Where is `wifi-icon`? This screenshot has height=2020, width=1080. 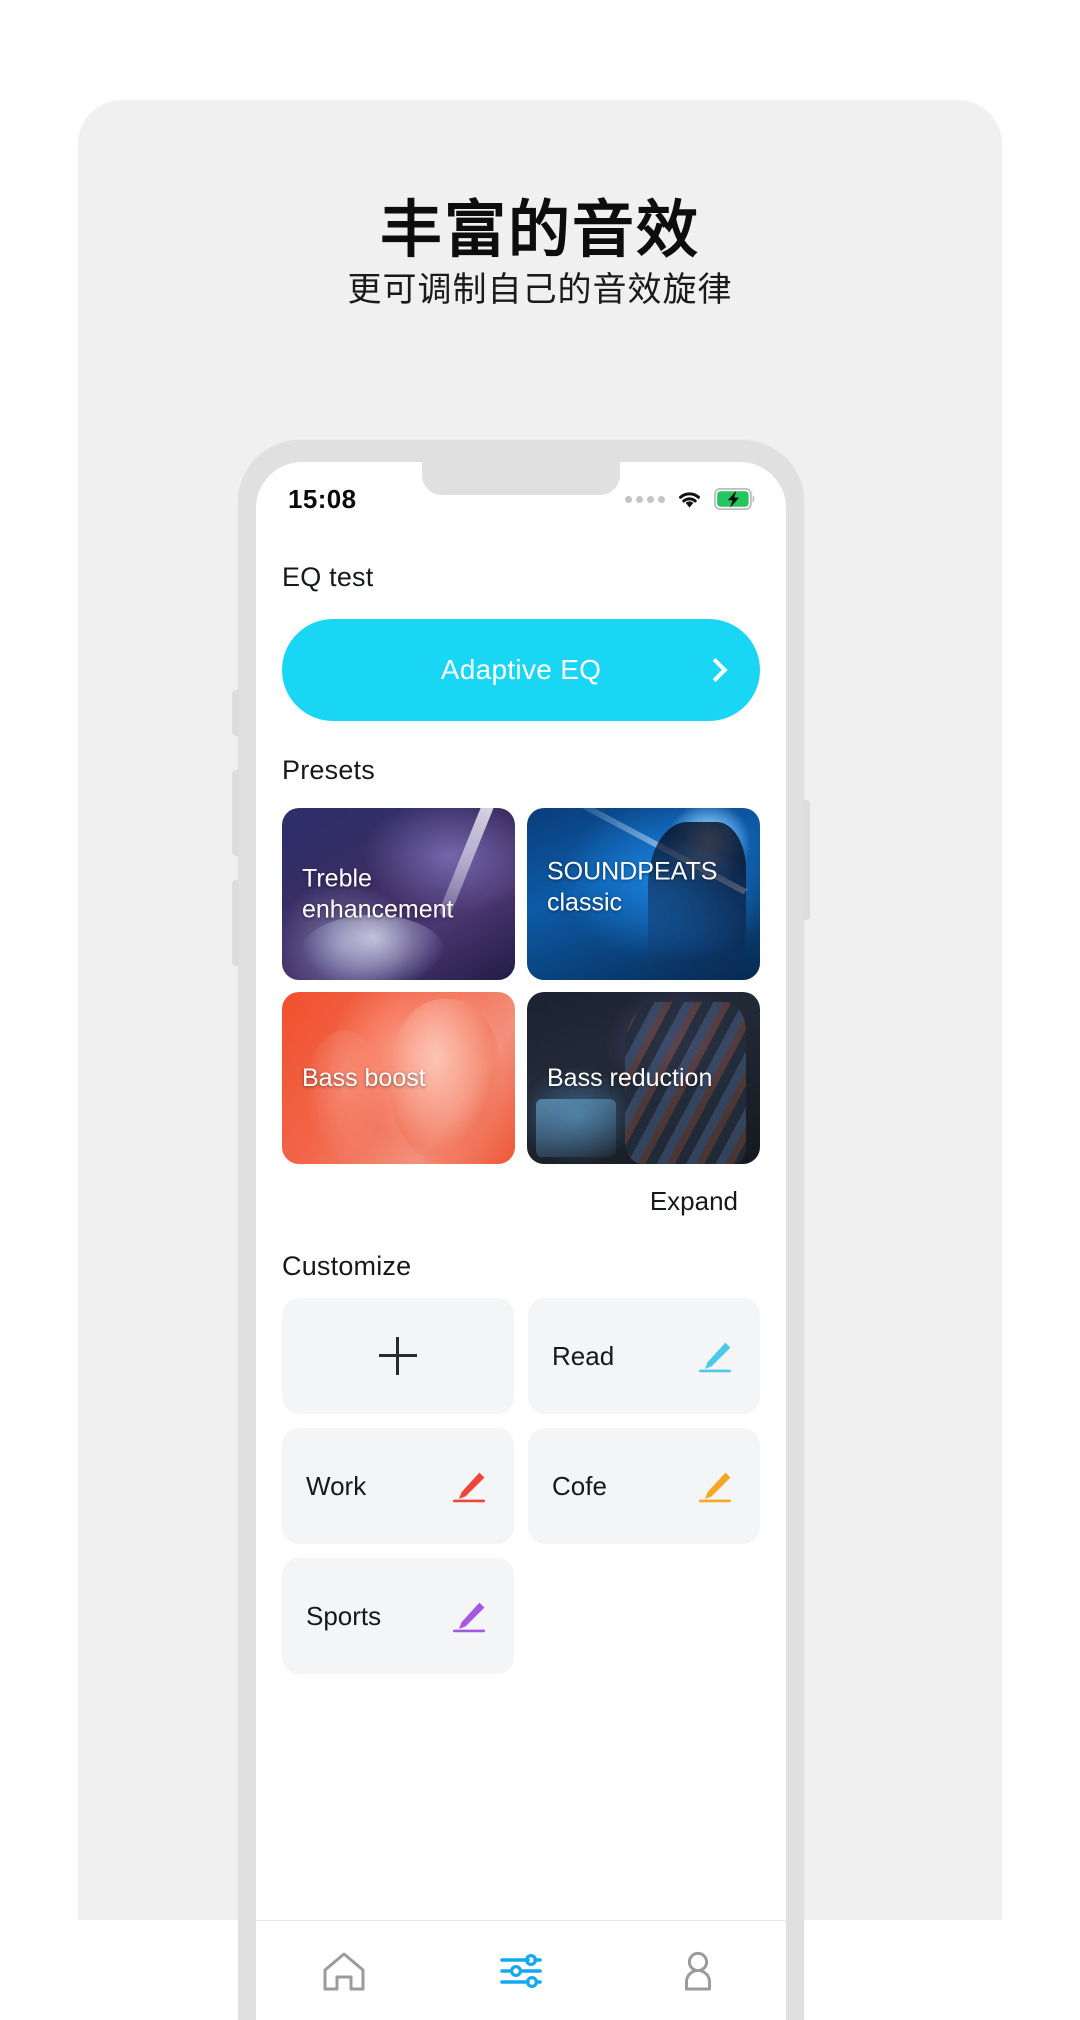
wifi-icon is located at coordinates (689, 500).